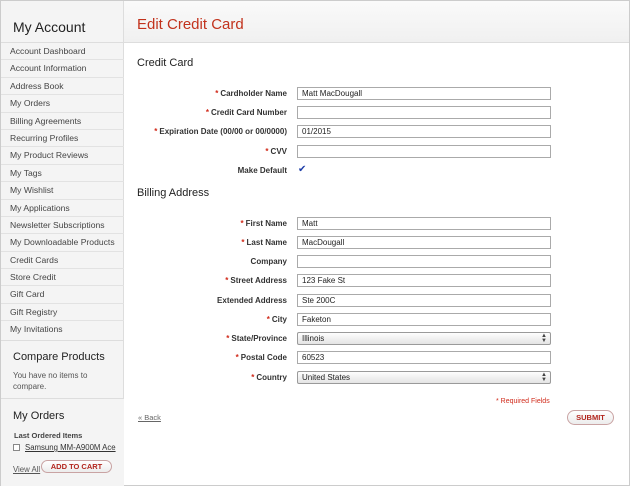 This screenshot has width=630, height=486. What do you see at coordinates (424, 338) in the screenshot?
I see `state-select: Illinois ▲ ▼` at bounding box center [424, 338].